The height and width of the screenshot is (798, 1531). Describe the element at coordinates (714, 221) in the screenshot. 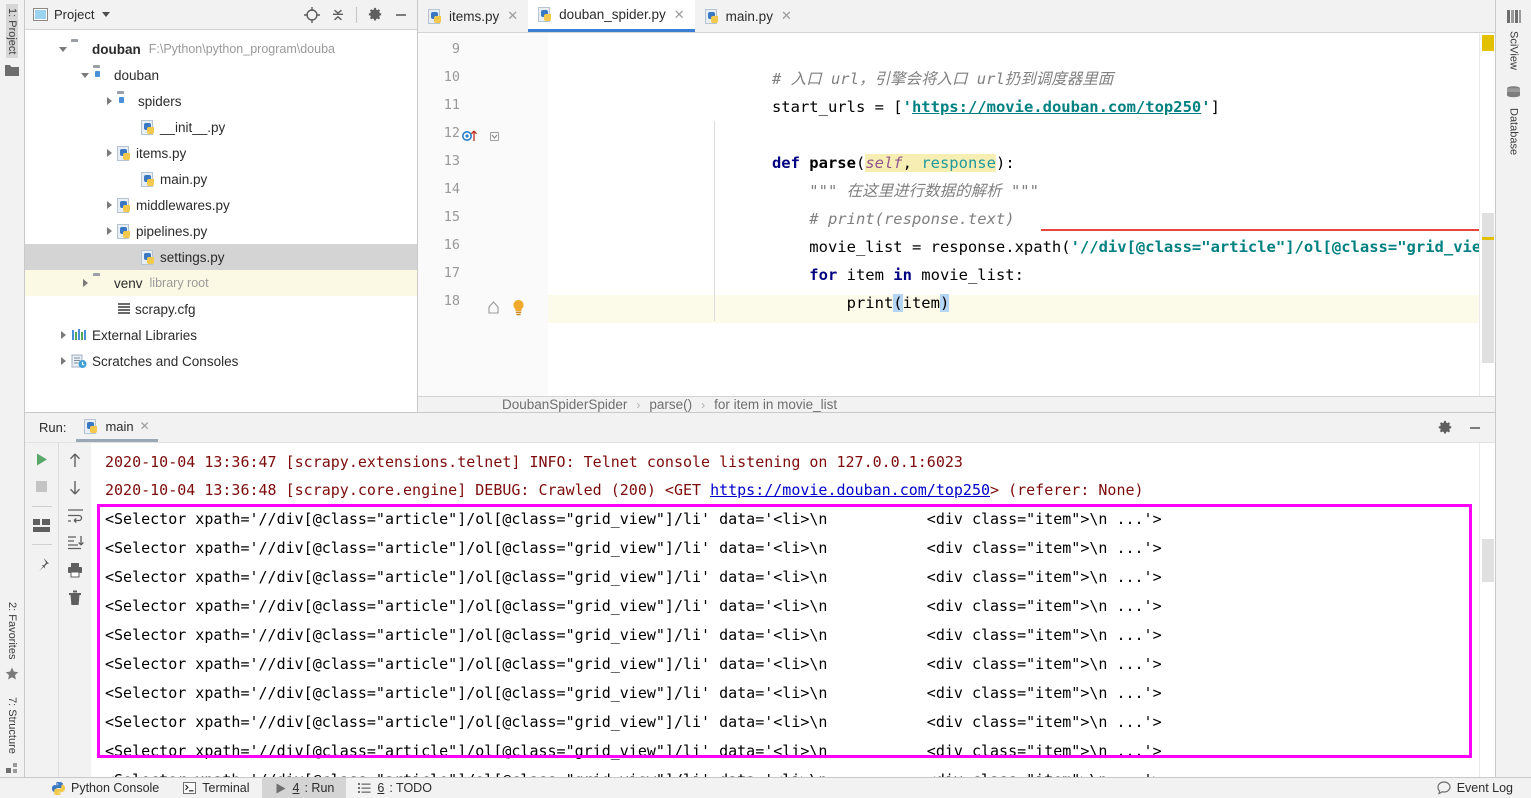

I see `indent-guide` at that location.